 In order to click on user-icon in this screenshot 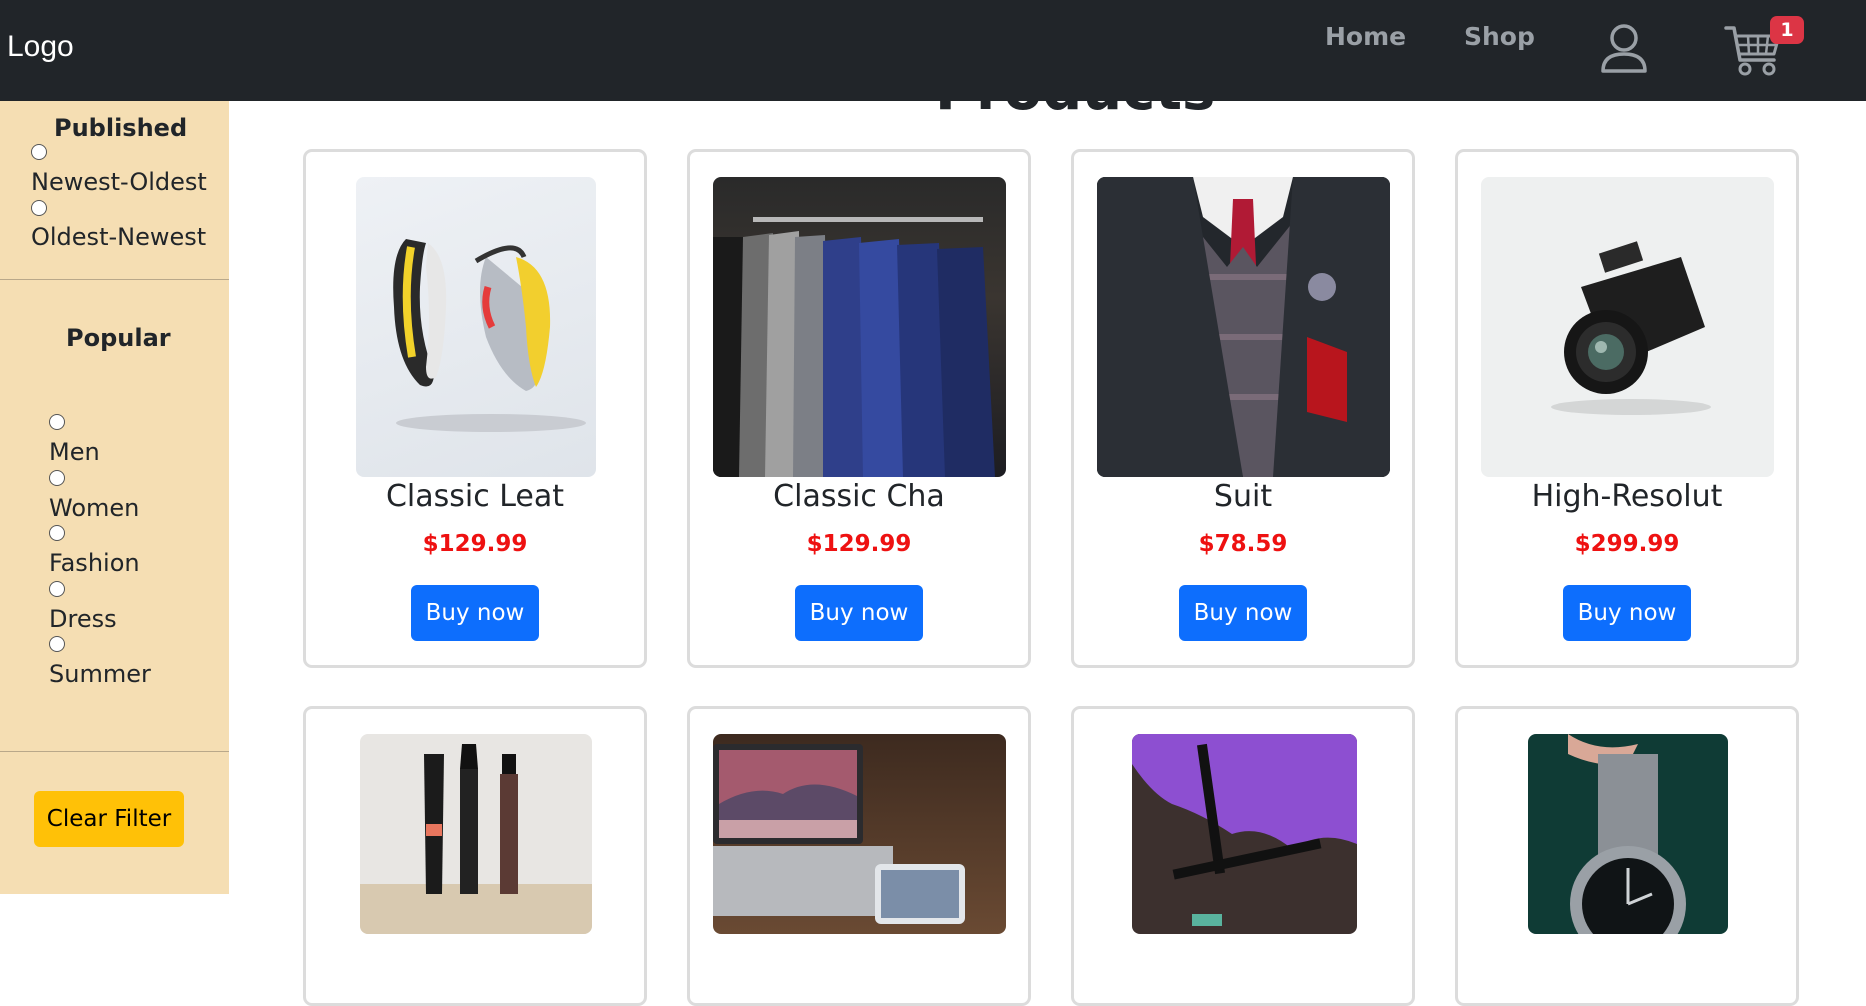, I will do `click(1624, 48)`.